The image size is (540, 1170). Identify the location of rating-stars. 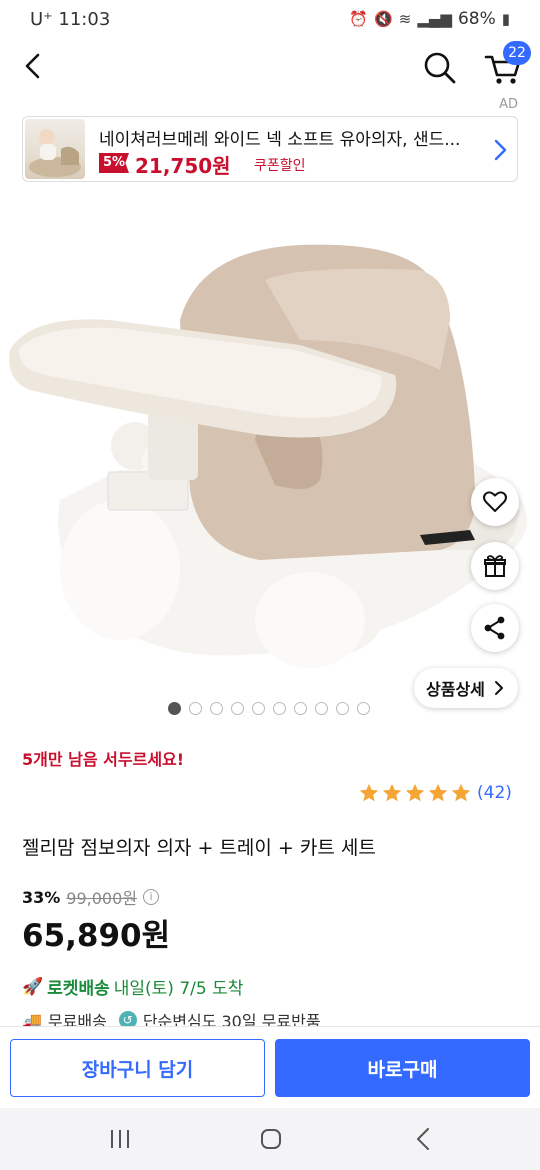
(415, 793).